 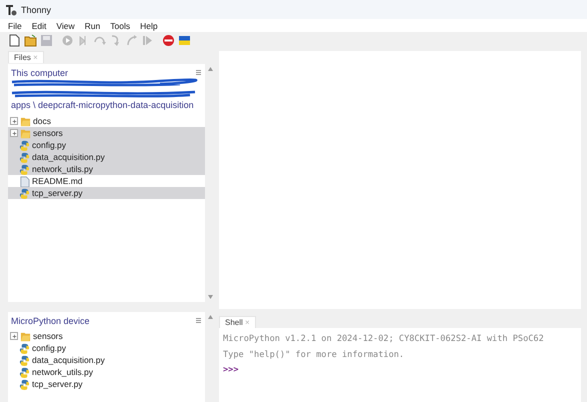 I want to click on menu-item: Run, so click(x=92, y=25).